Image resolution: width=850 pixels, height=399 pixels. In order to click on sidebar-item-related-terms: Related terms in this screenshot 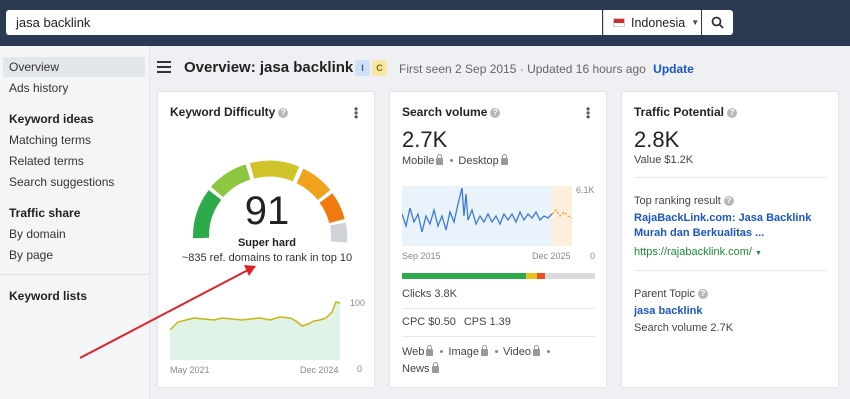, I will do `click(74, 161)`.